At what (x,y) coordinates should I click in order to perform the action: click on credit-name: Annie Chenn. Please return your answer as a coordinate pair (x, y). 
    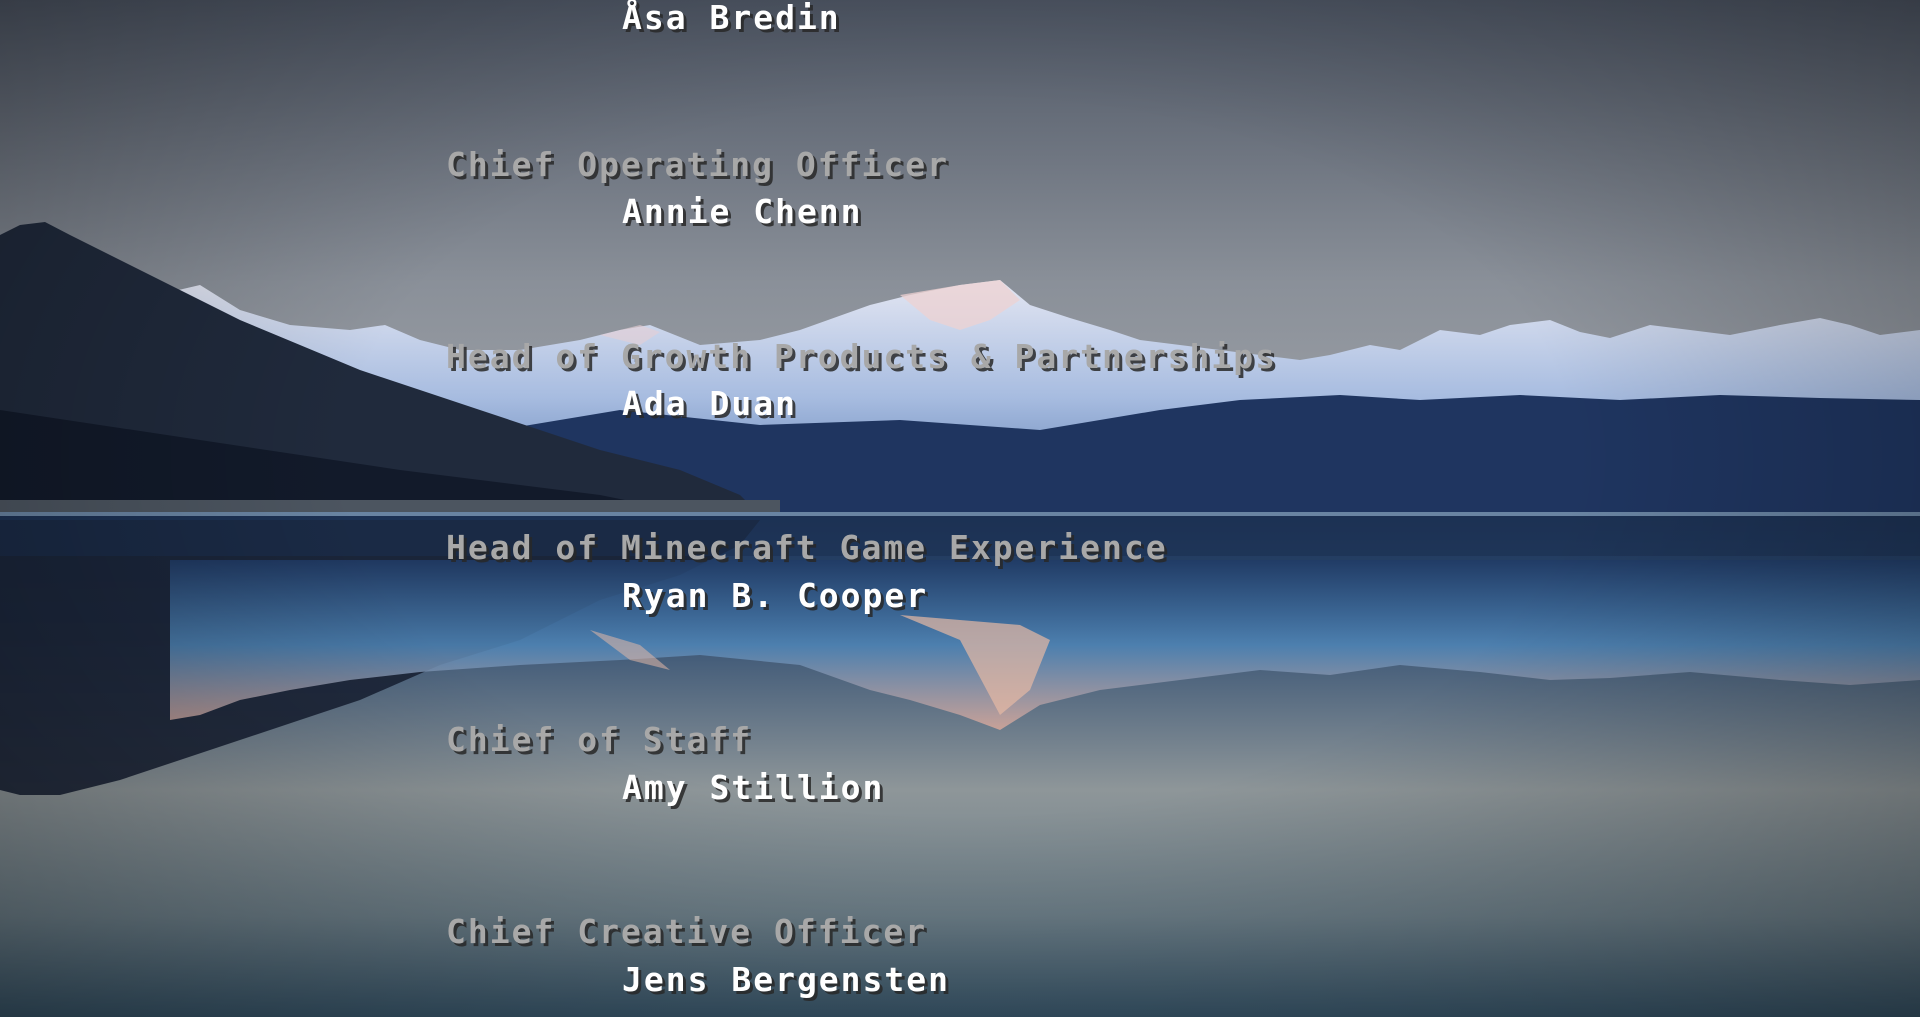
    Looking at the image, I should click on (742, 211).